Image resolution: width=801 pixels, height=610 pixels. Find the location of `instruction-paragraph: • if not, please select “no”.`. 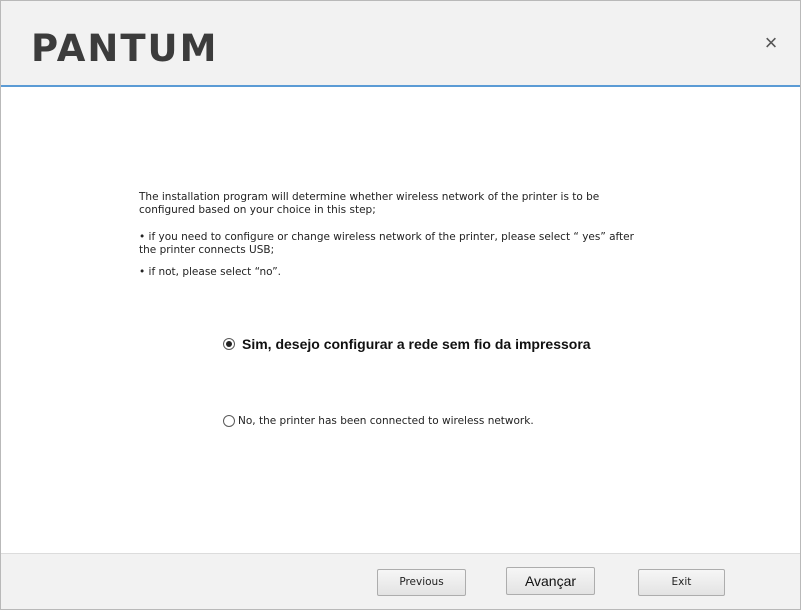

instruction-paragraph: • if not, please select “no”. is located at coordinates (210, 272).